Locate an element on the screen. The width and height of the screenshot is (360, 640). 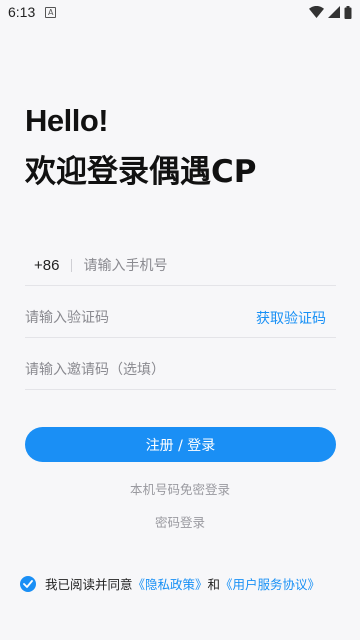
signal-icon is located at coordinates (334, 12).